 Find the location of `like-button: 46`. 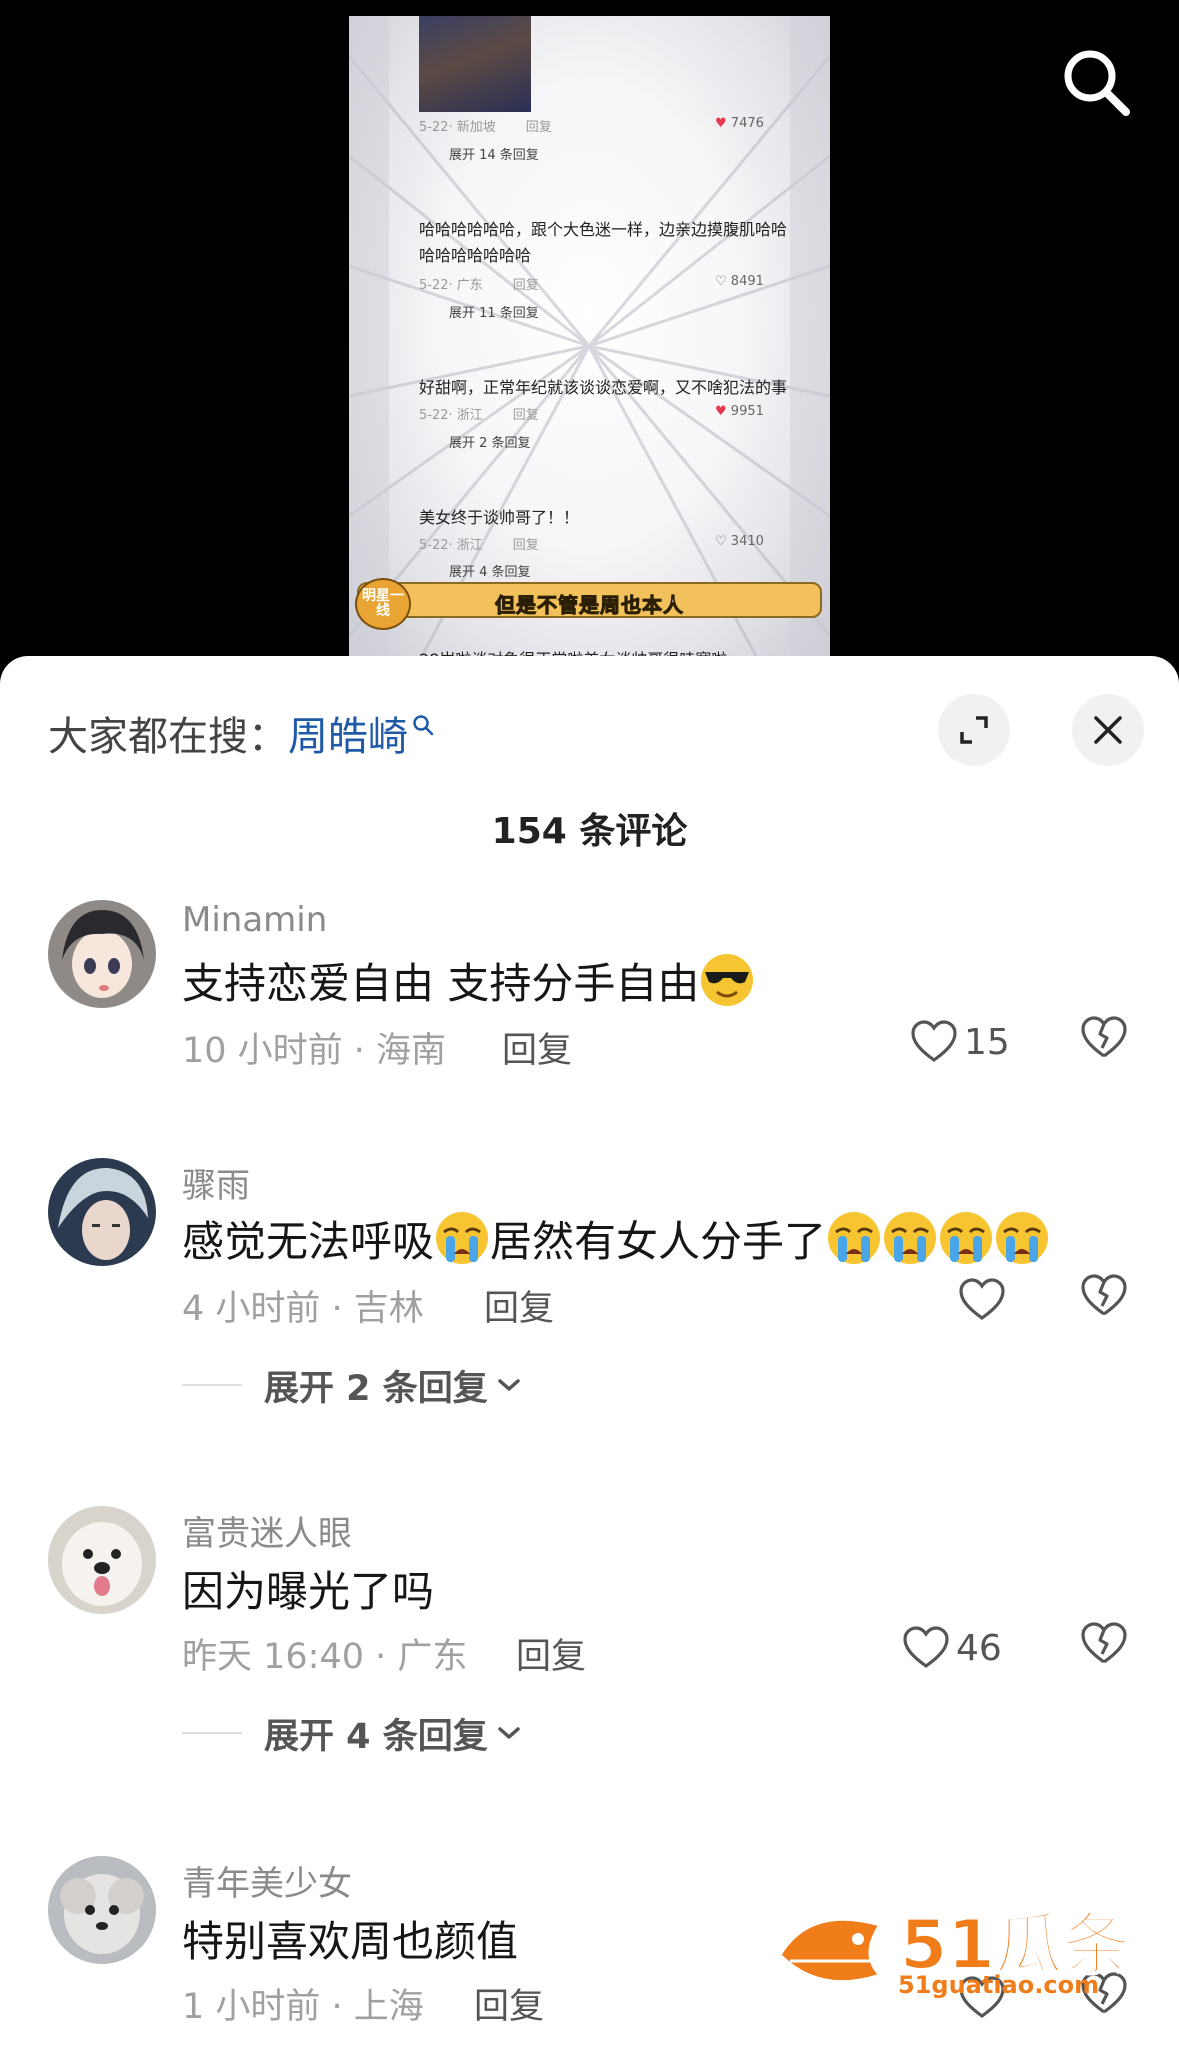

like-button: 46 is located at coordinates (952, 1648).